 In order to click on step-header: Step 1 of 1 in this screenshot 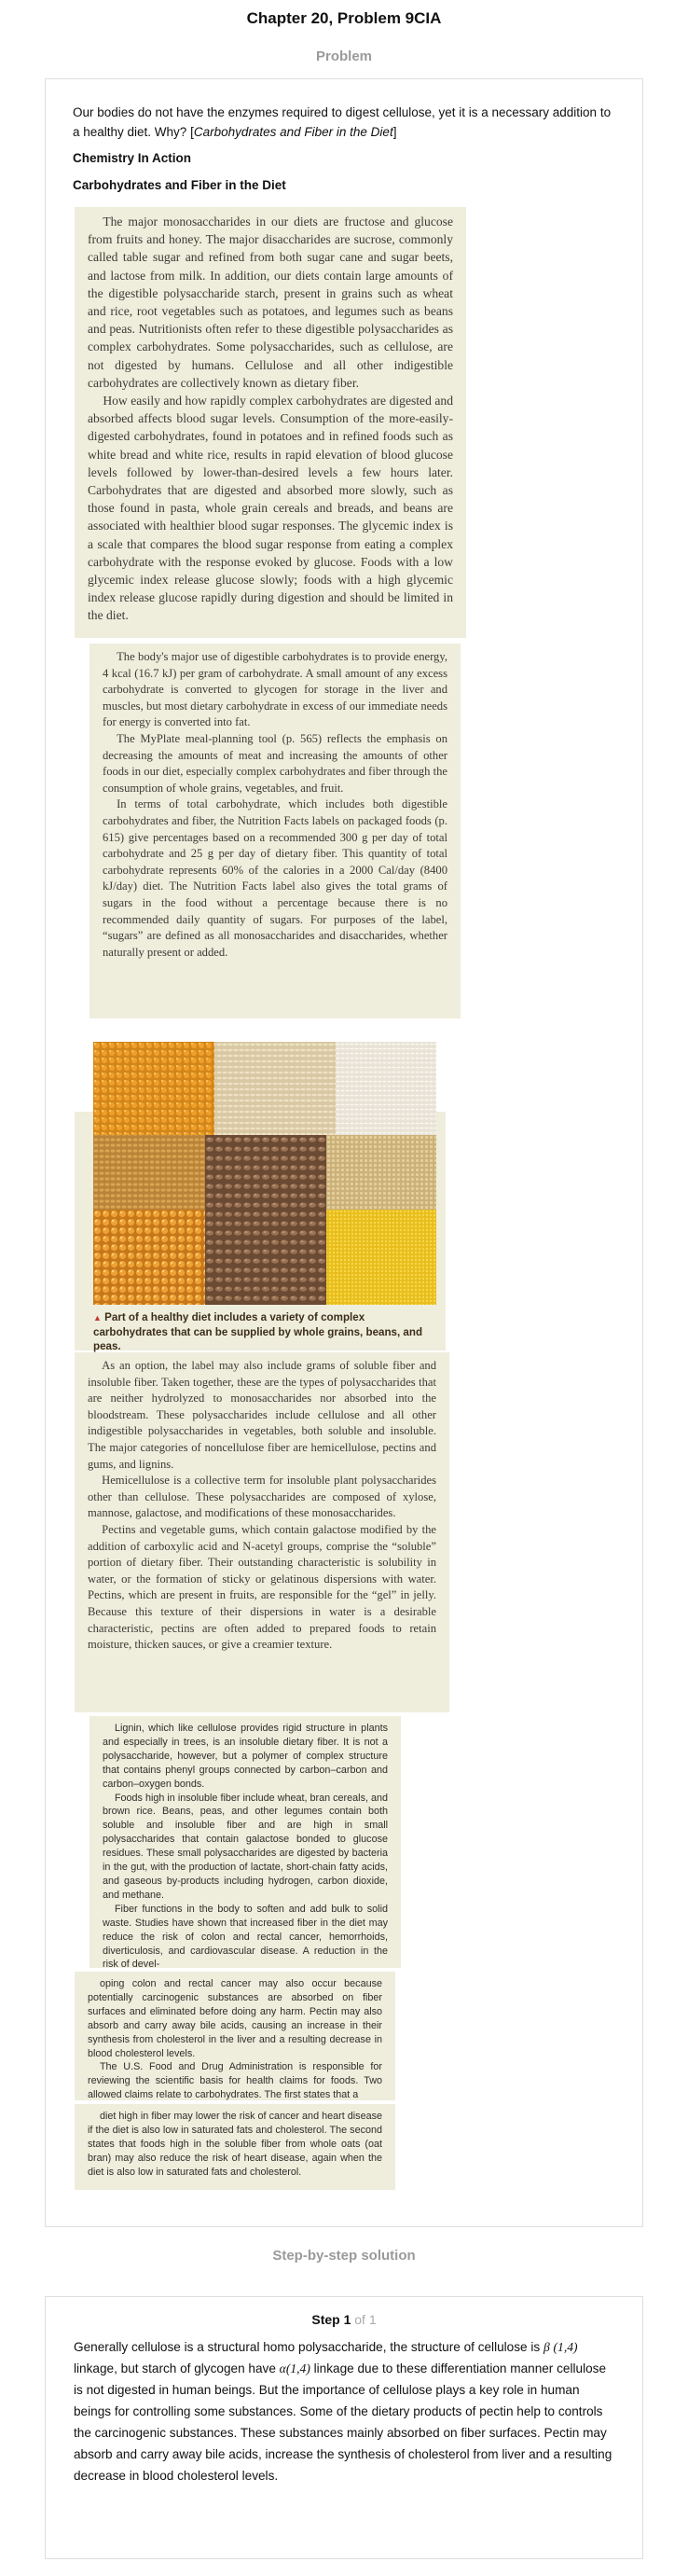, I will do `click(344, 2319)`.